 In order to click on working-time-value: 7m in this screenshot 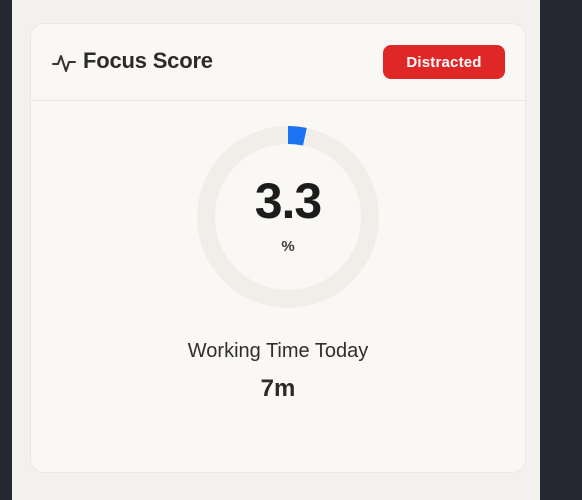, I will do `click(278, 388)`.